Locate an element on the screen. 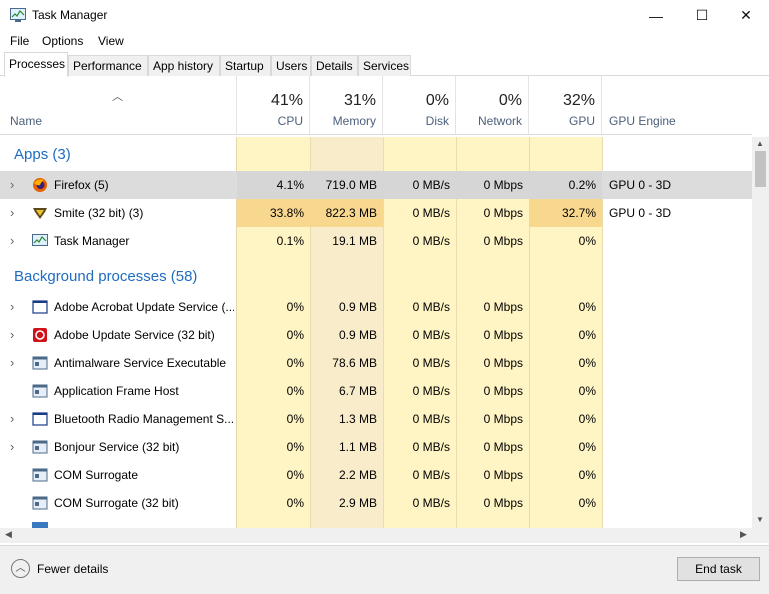 This screenshot has height=594, width=769. title-bar: Task Manager — ☐ ✕ is located at coordinates (384, 15).